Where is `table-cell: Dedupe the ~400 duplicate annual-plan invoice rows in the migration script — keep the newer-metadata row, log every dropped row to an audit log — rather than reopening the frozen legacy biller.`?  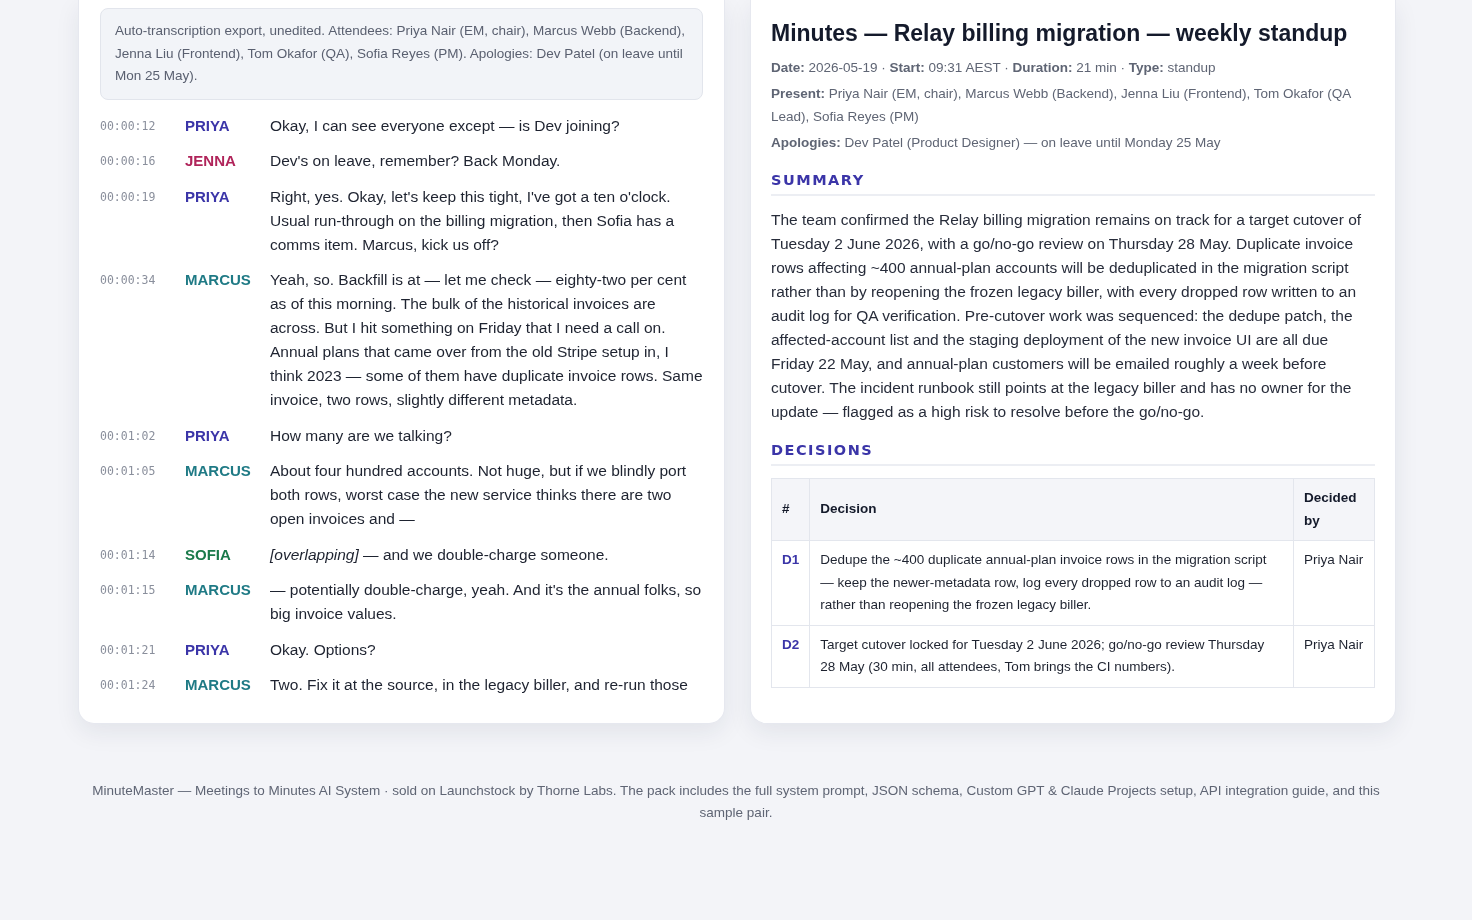 table-cell: Dedupe the ~400 duplicate annual-plan invoice rows in the migration script — keep the newer-metadata row, log every dropped row to an audit log — rather than reopening the frozen legacy biller. is located at coordinates (1051, 582).